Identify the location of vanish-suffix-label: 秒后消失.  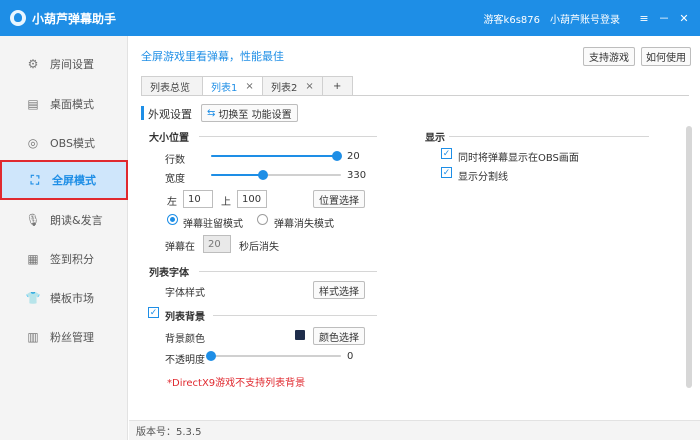
(259, 247).